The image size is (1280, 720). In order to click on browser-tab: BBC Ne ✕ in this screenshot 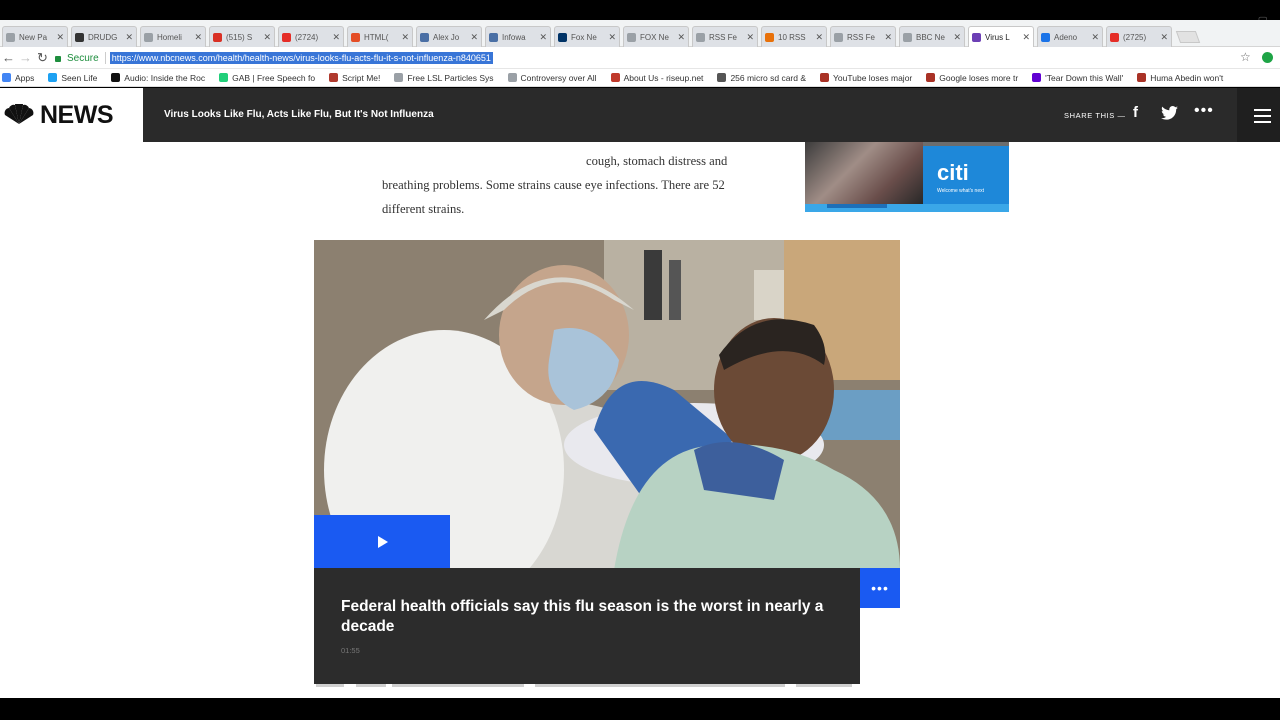, I will do `click(932, 36)`.